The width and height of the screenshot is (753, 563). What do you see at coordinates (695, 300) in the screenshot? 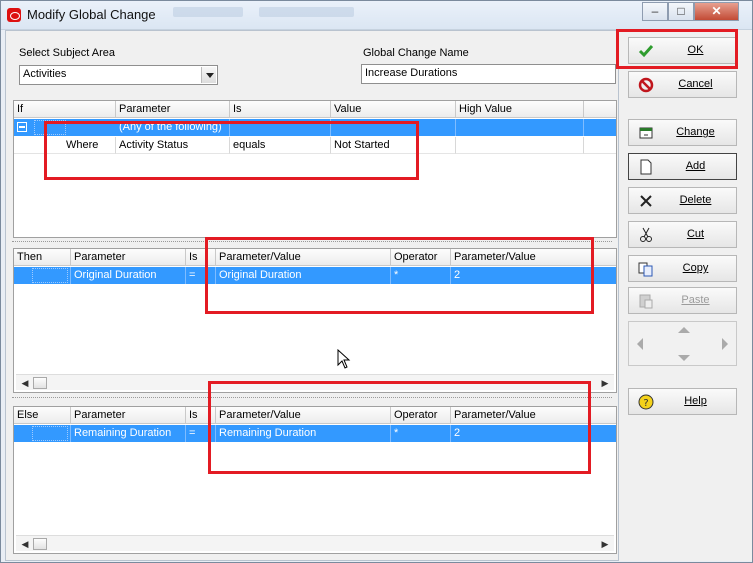
I see `paste-label: Paste` at bounding box center [695, 300].